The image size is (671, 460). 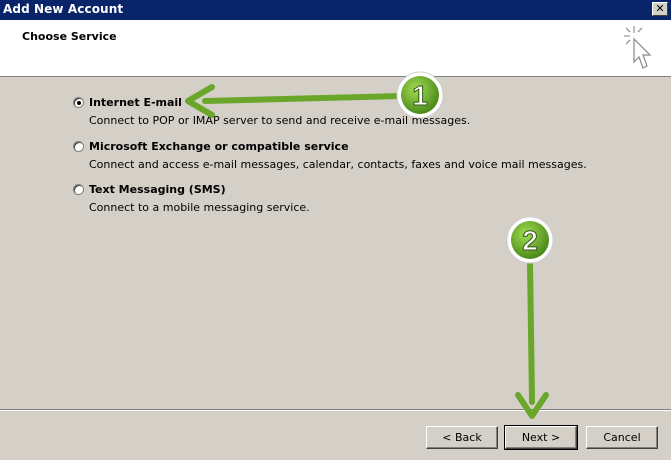 I want to click on internet-email-label: Internet E-mail, so click(x=135, y=102).